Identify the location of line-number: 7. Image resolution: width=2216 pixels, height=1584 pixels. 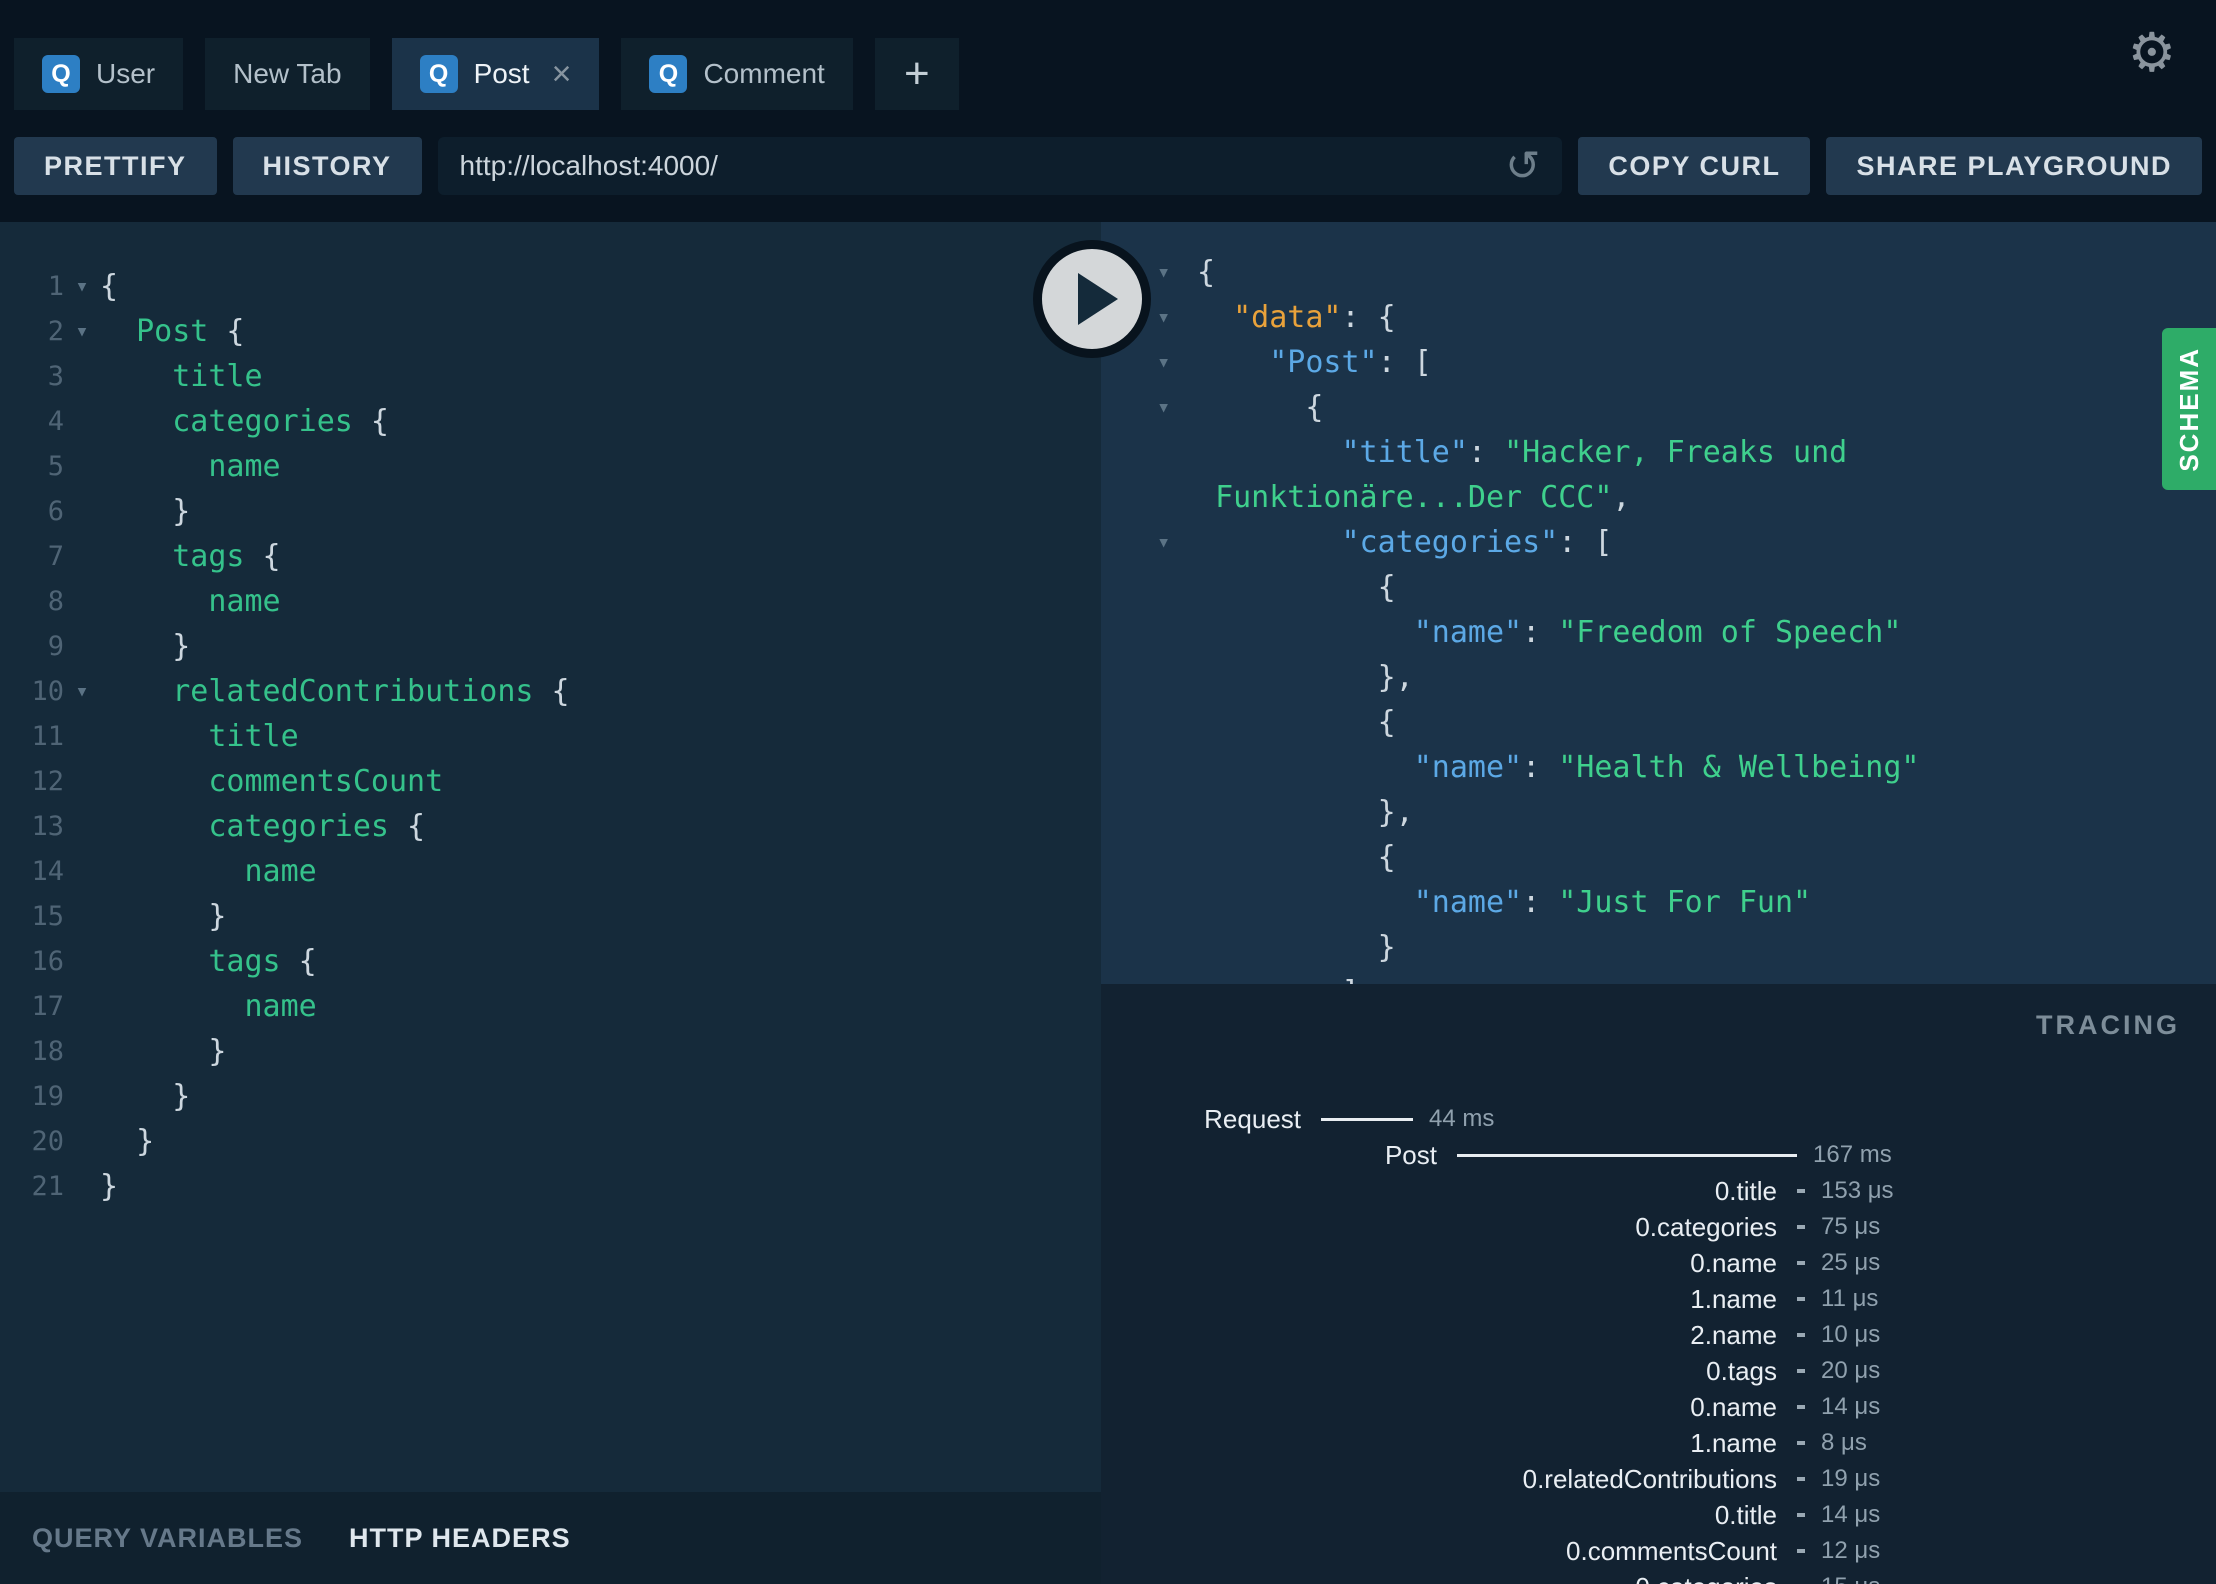
(55, 556).